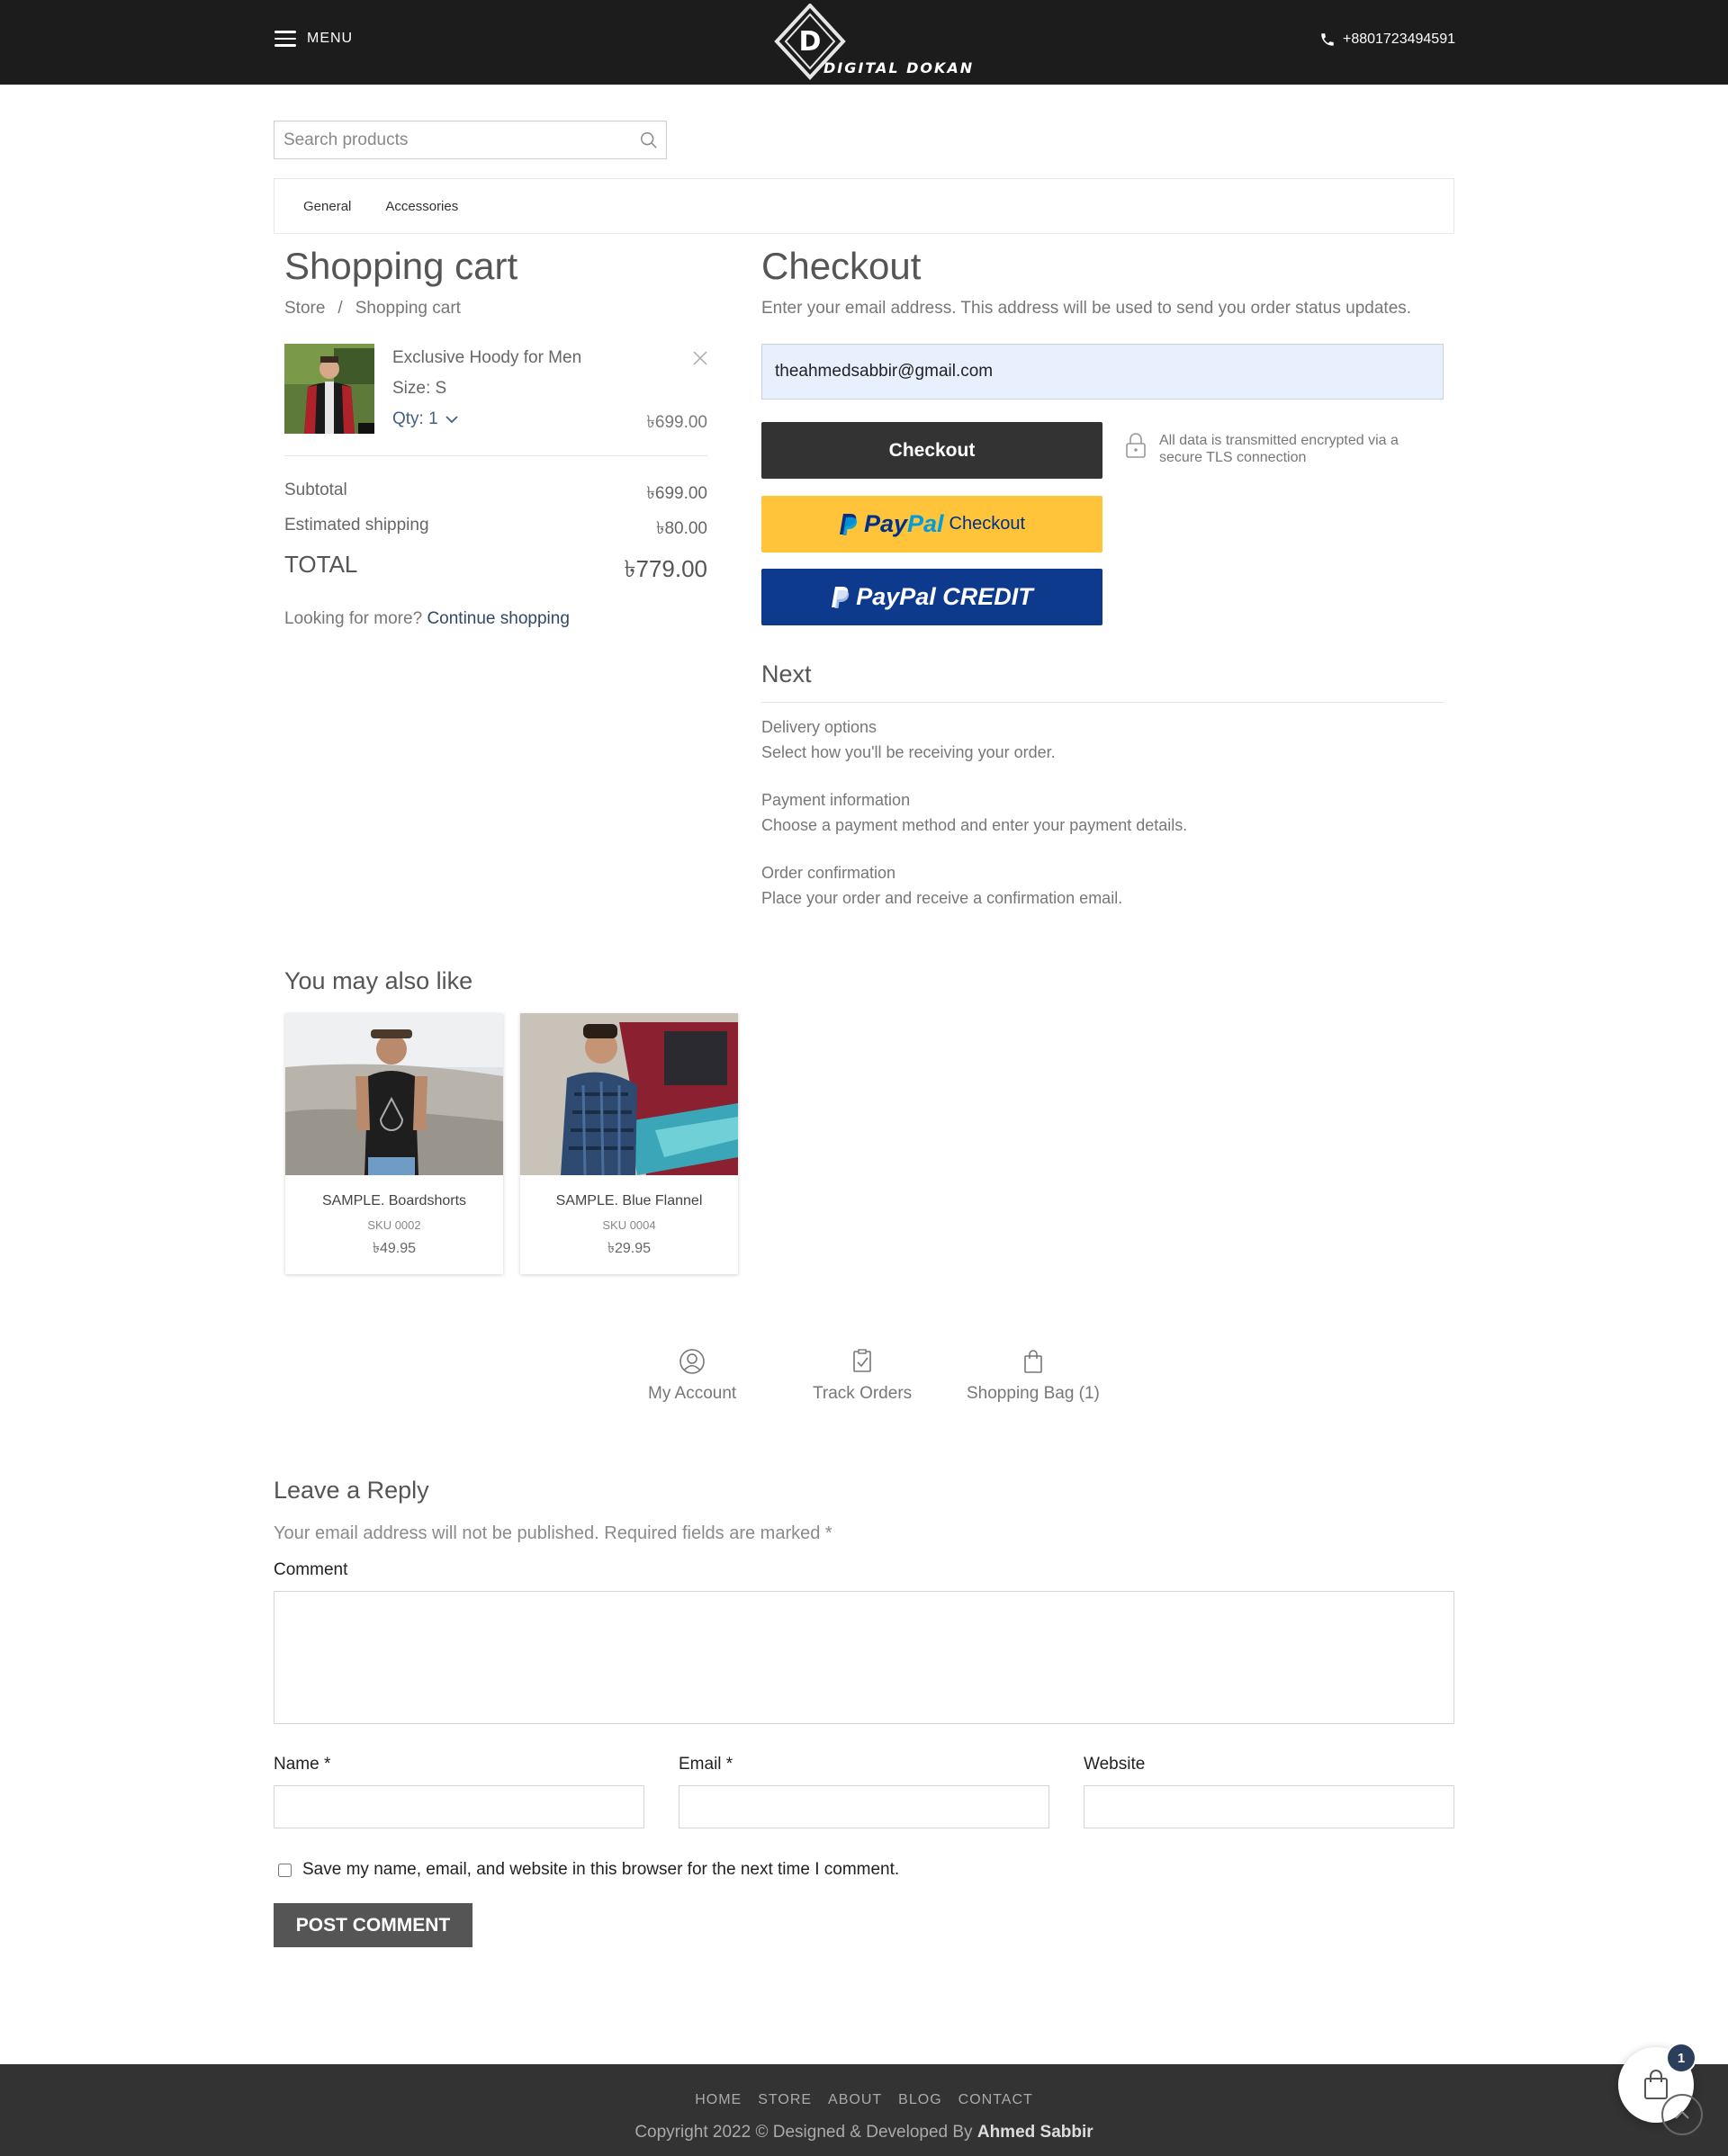 Image resolution: width=1728 pixels, height=2156 pixels. Describe the element at coordinates (329, 389) in the screenshot. I see `cart-item-image` at that location.